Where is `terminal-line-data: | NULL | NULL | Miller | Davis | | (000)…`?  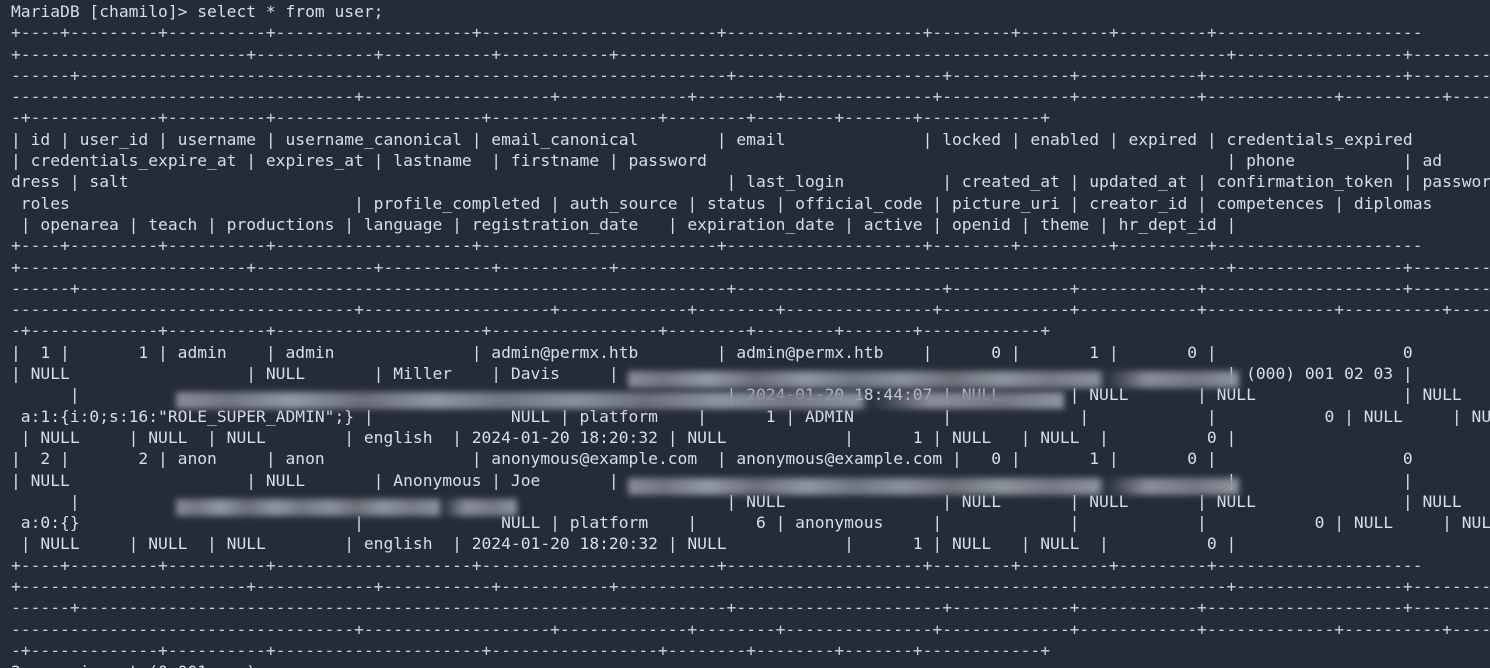
terminal-line-data: | NULL | NULL | Miller | Davis | | (000)… is located at coordinates (712, 374).